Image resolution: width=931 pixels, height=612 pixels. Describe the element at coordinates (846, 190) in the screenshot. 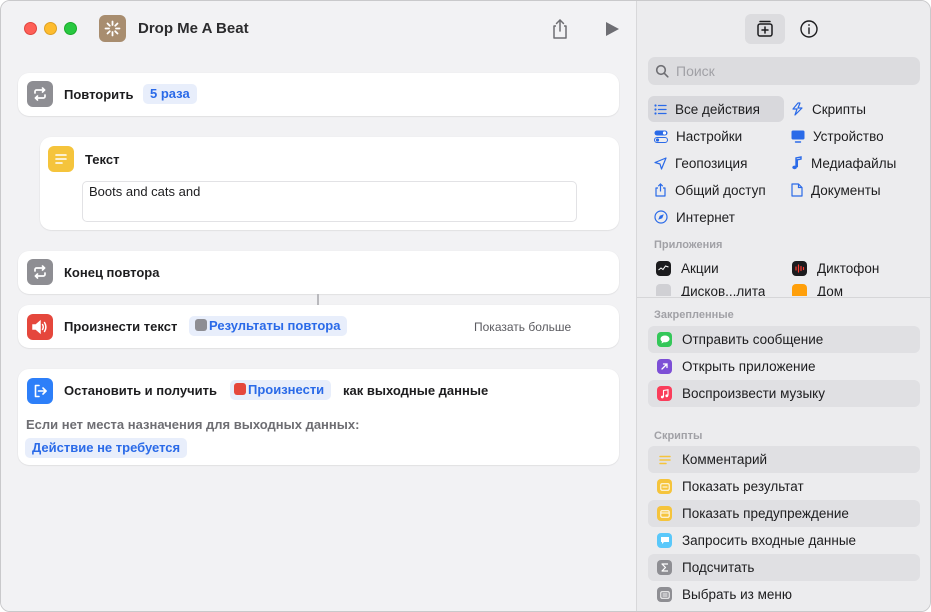

I see `category-documents-label: Документы` at that location.